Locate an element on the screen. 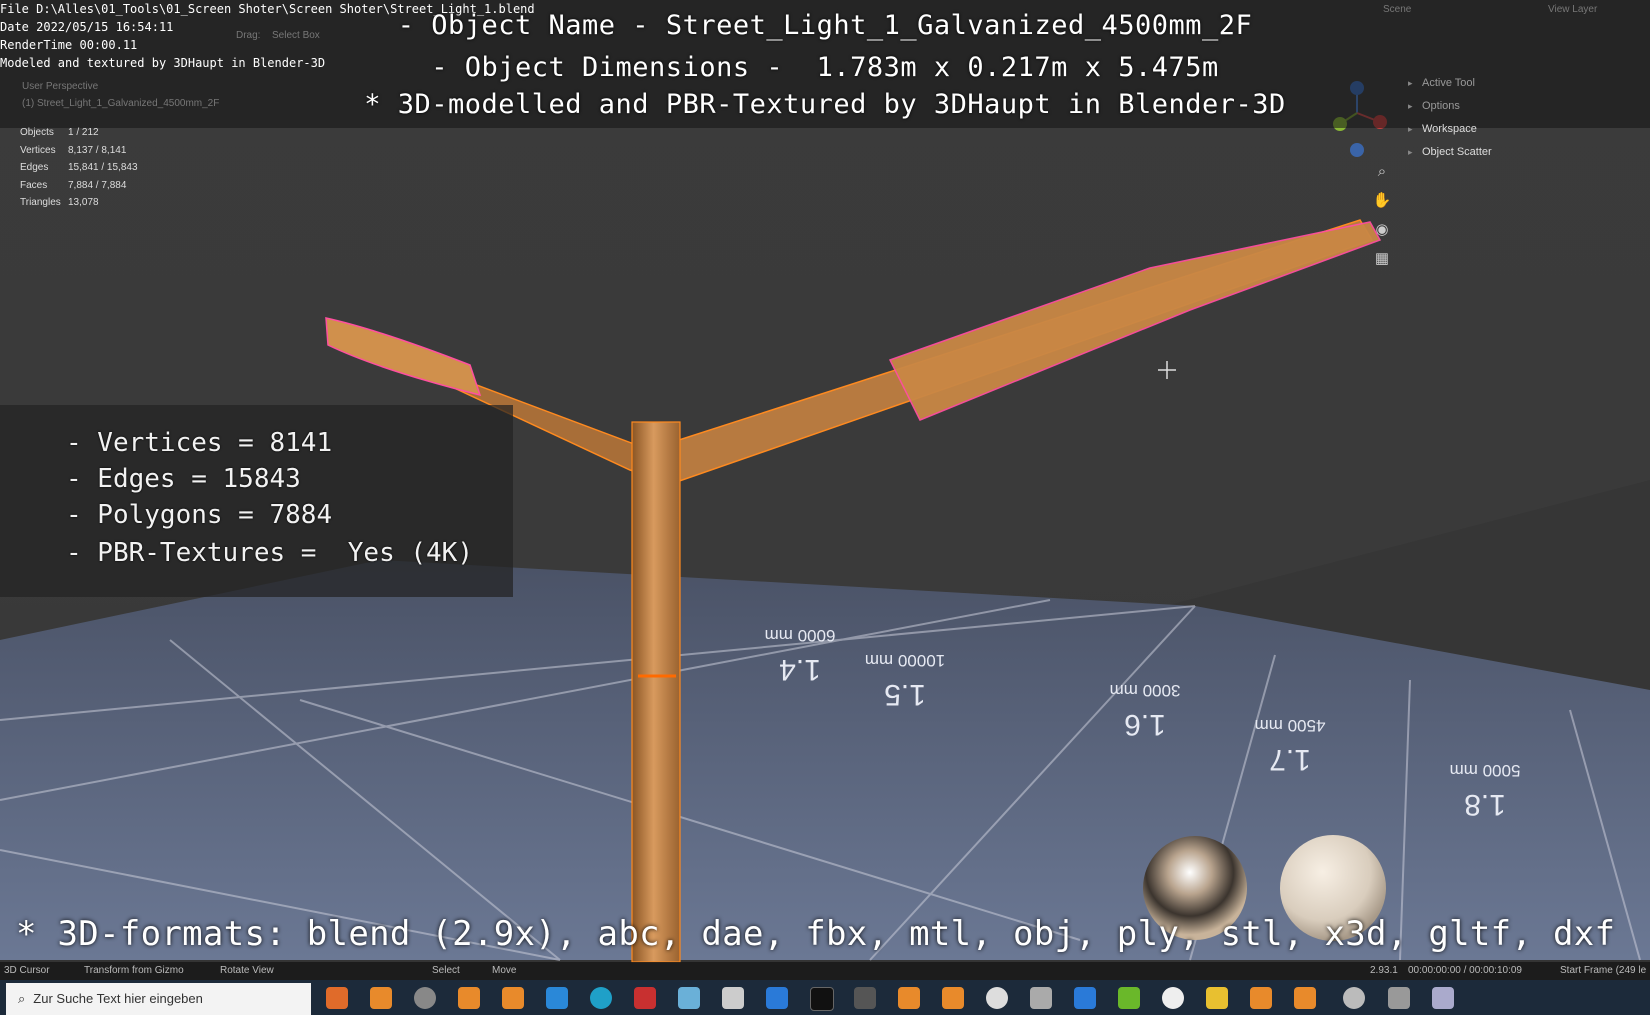  floor-label-mm: 10000 mm is located at coordinates (905, 660).